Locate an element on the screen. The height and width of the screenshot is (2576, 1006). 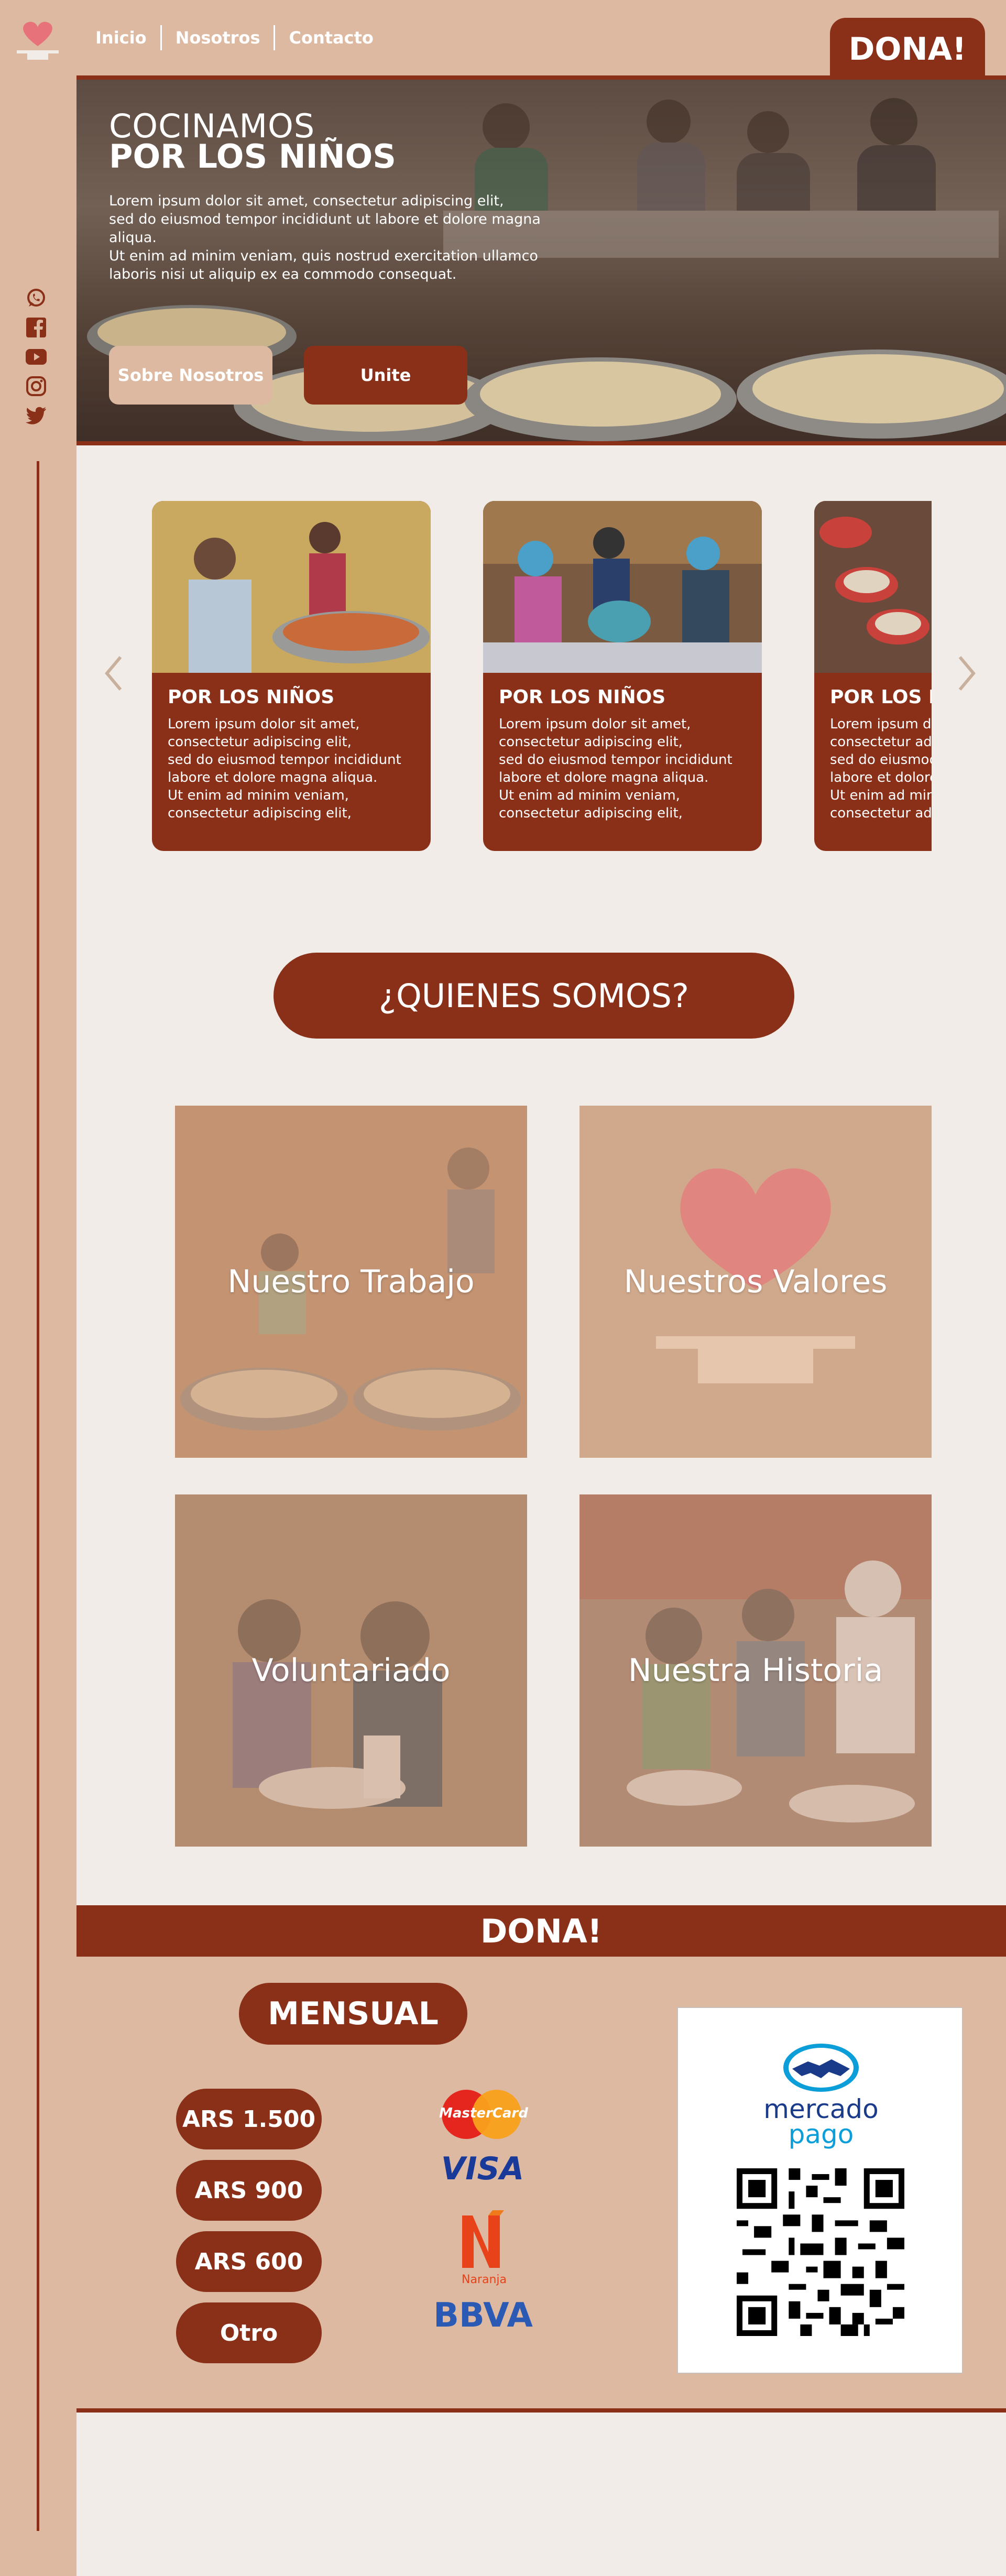
top-navbar: Inicio Nosotros Contacto DONA! is located at coordinates (541, 40).